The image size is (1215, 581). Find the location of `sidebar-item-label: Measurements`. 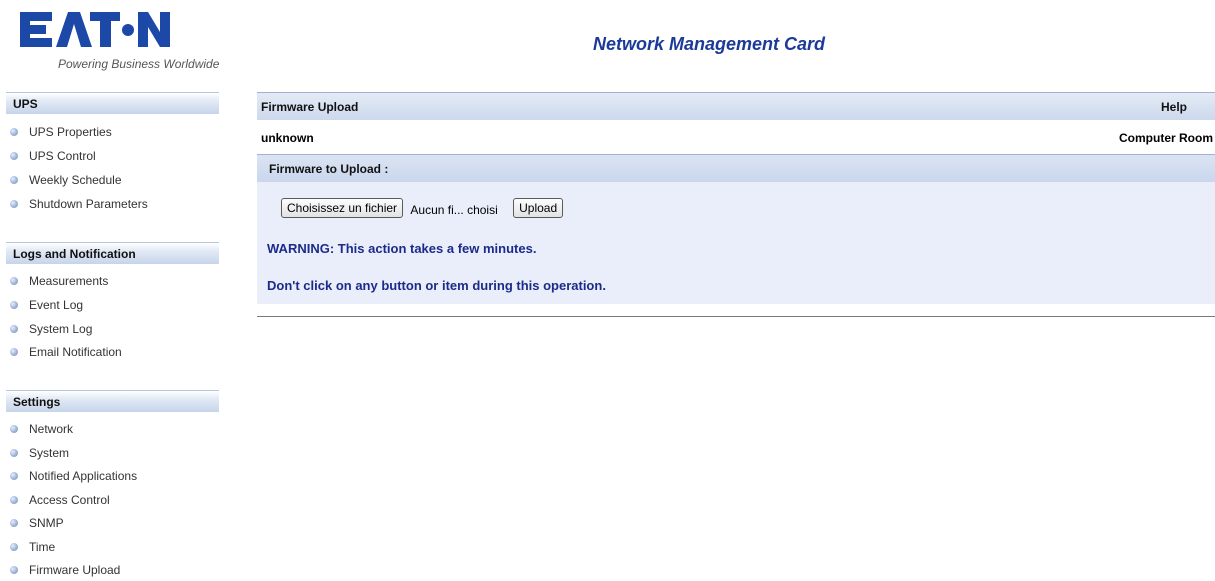

sidebar-item-label: Measurements is located at coordinates (69, 281).